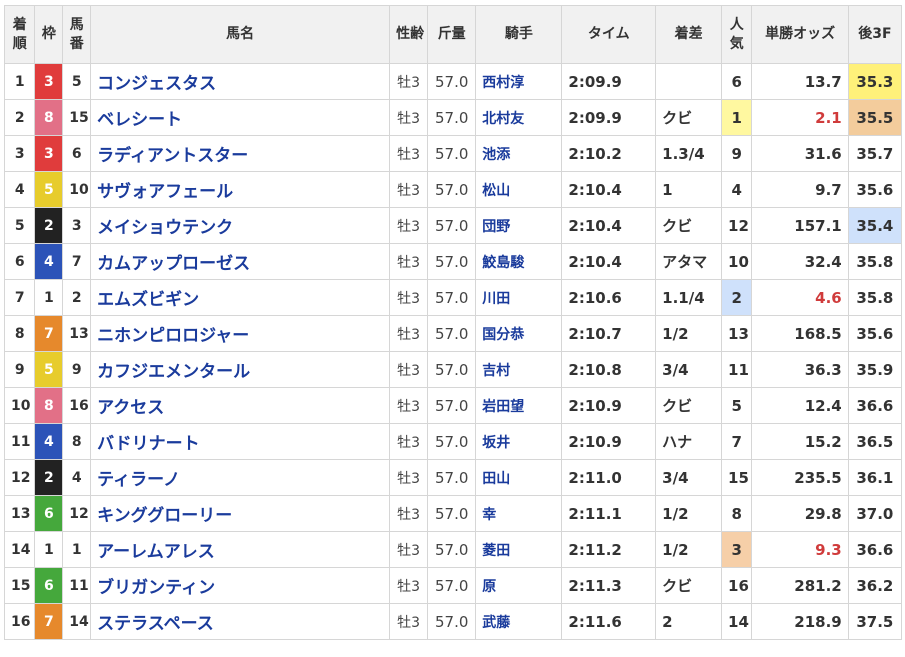 Image resolution: width=905 pixels, height=657 pixels. I want to click on horse-number-cell: 13, so click(77, 333).